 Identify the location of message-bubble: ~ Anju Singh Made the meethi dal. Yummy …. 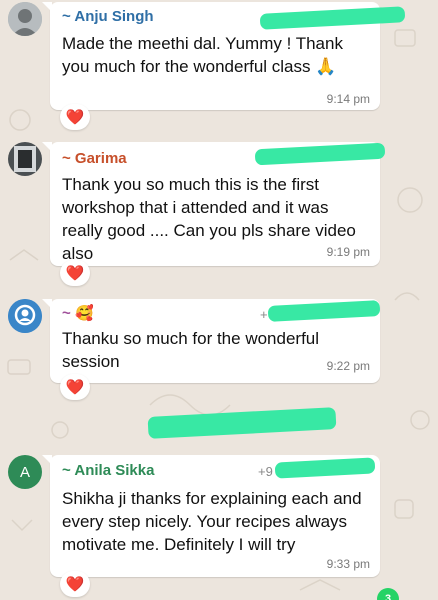
(224, 56).